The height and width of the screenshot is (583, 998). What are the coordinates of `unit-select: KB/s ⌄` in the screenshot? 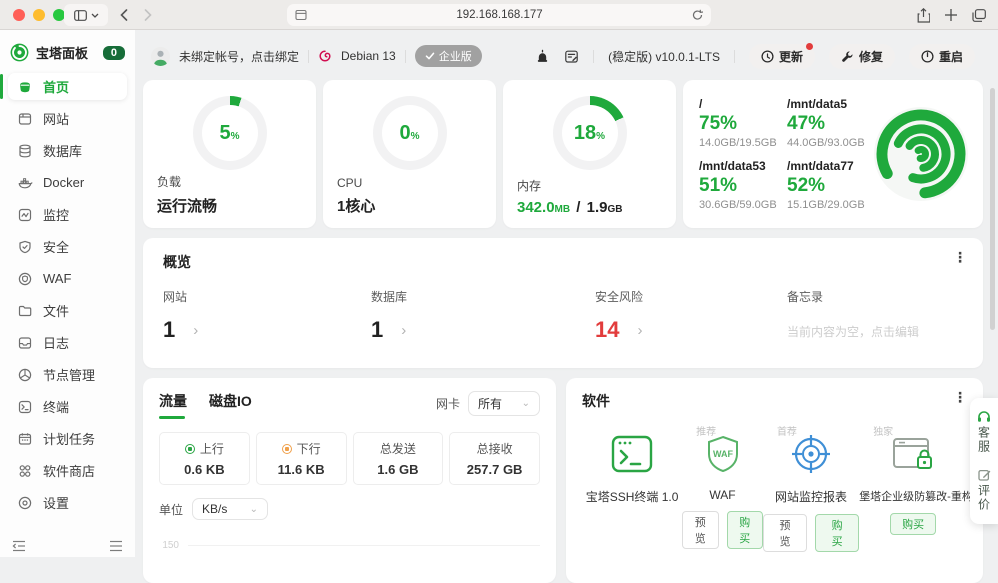 It's located at (230, 509).